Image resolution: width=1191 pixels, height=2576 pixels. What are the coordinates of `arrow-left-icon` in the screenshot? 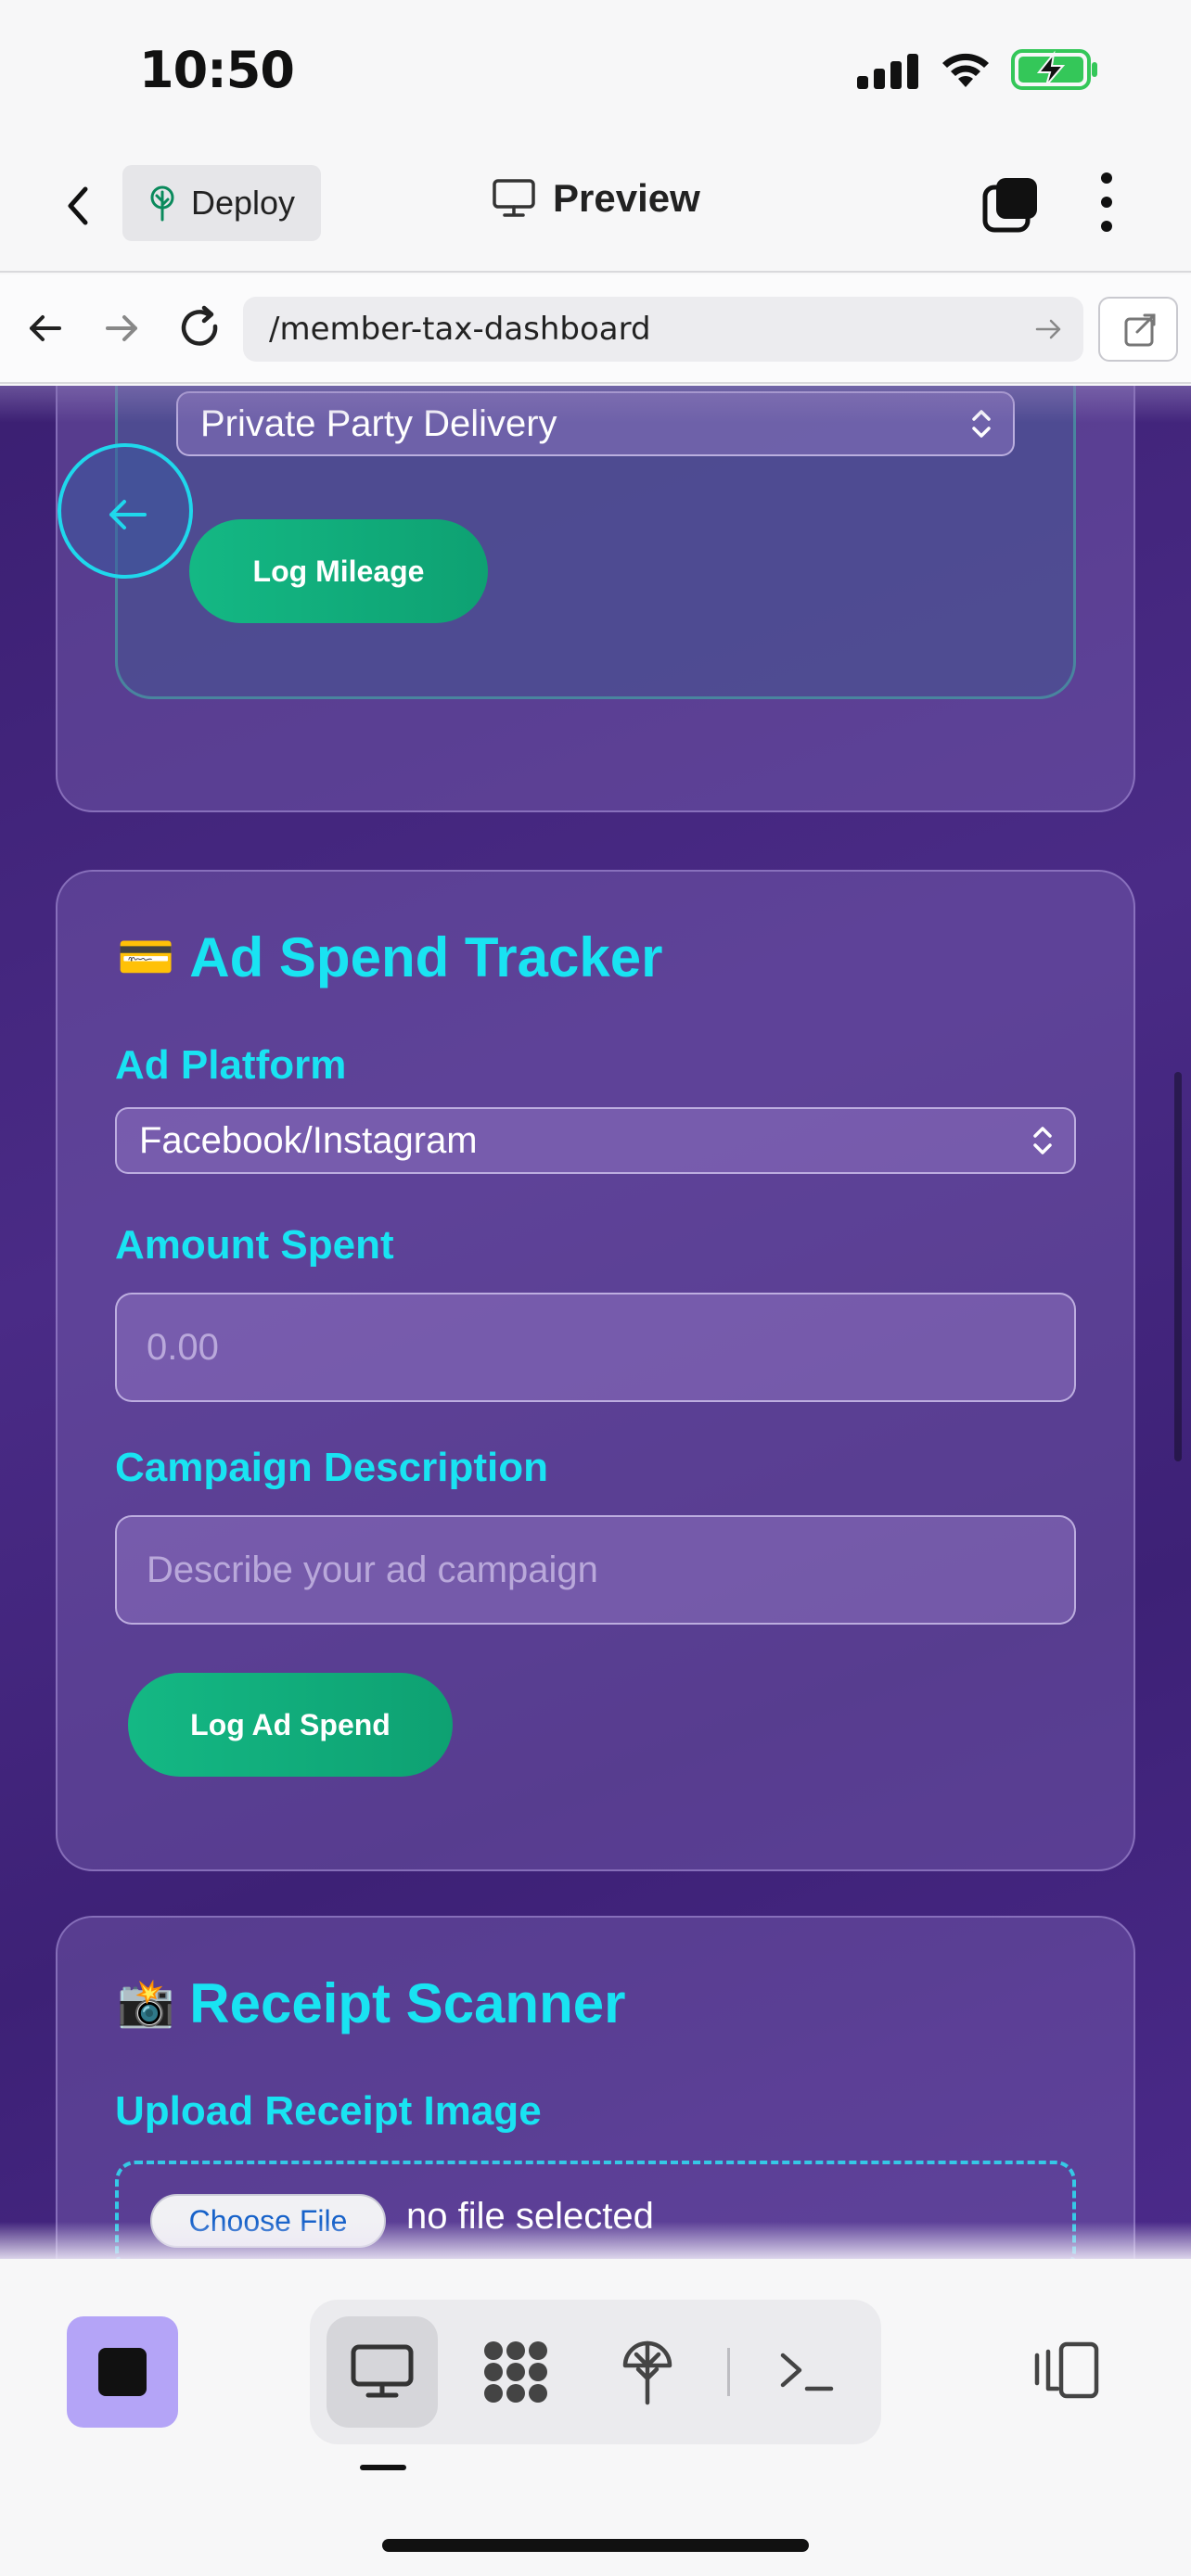 It's located at (128, 514).